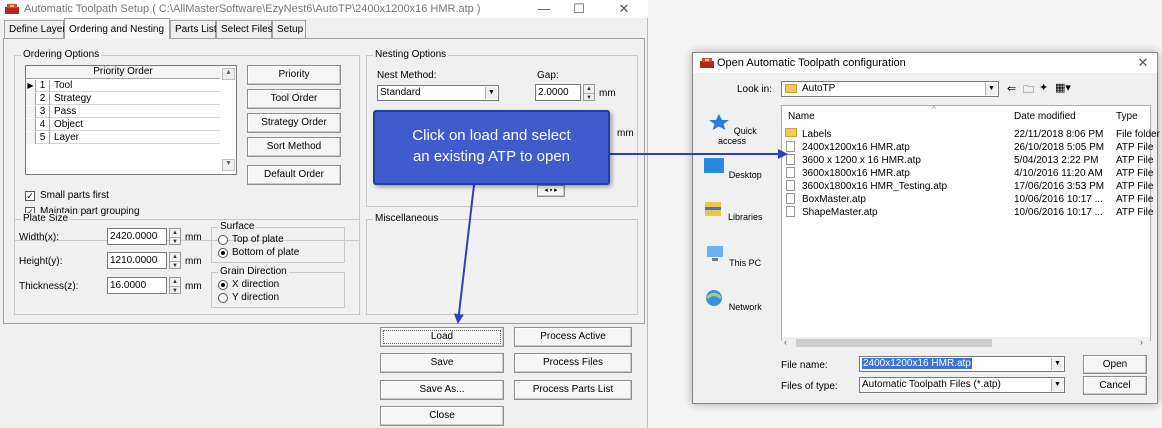 The width and height of the screenshot is (1162, 428). I want to click on sort-method-button: Sort Method, so click(294, 147).